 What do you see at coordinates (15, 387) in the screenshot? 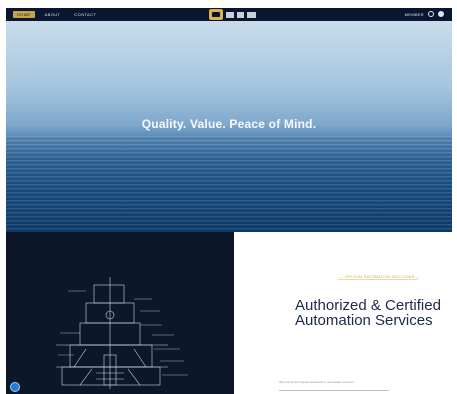
I see `help-icon` at bounding box center [15, 387].